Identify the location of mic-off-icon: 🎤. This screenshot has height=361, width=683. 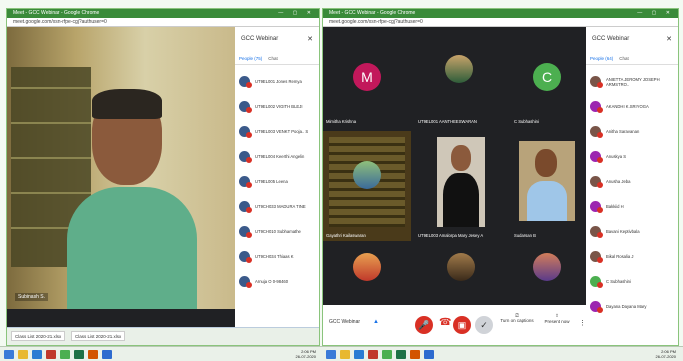
(424, 325).